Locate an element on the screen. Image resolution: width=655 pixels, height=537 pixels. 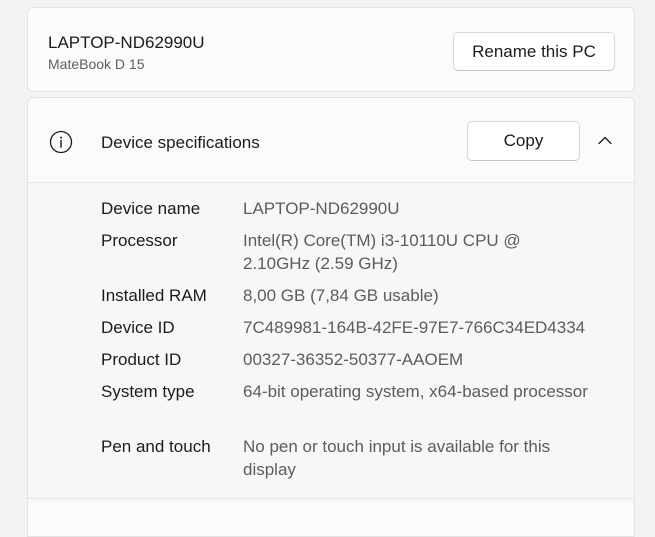
chevron-up-icon is located at coordinates (605, 140).